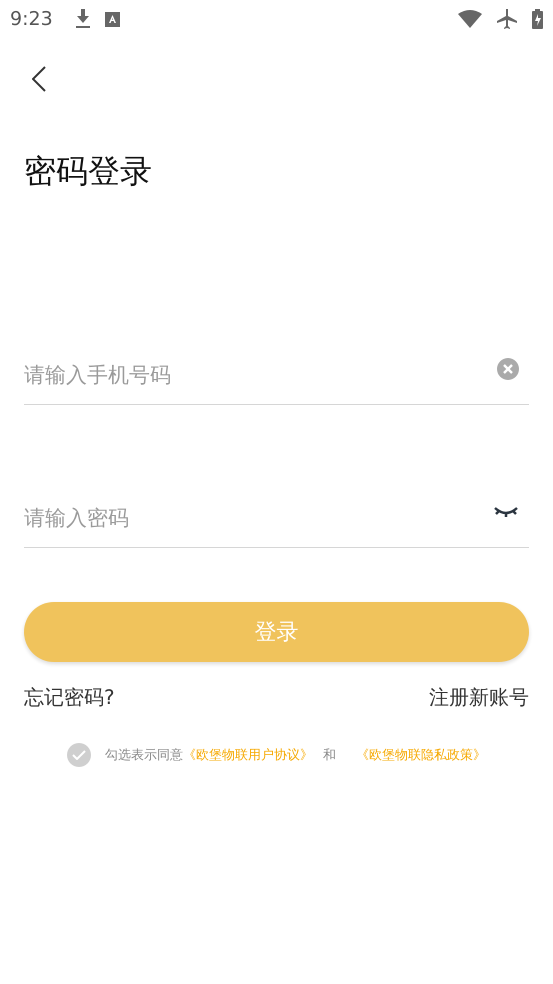 This screenshot has width=553, height=984. What do you see at coordinates (537, 19) in the screenshot?
I see `battery-icon` at bounding box center [537, 19].